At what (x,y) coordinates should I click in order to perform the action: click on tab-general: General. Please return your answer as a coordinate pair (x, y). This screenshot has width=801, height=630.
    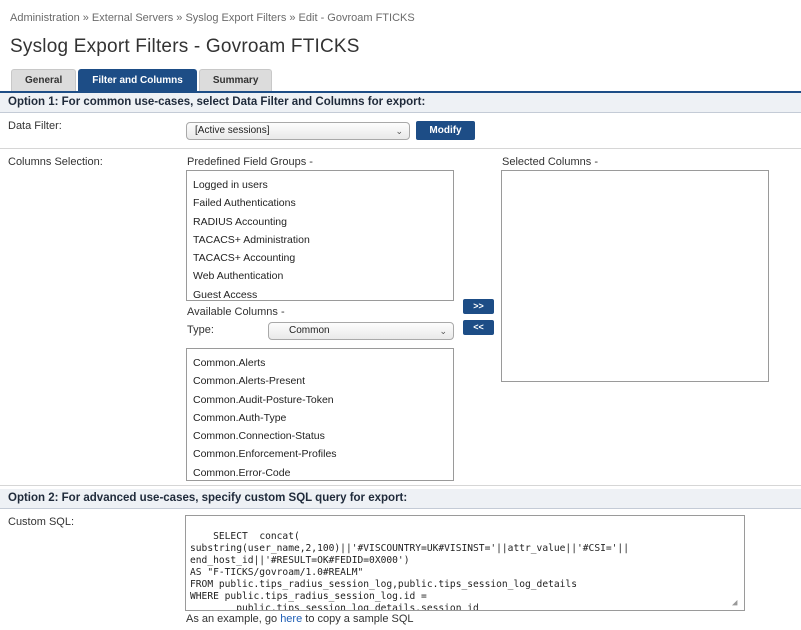
    Looking at the image, I should click on (44, 80).